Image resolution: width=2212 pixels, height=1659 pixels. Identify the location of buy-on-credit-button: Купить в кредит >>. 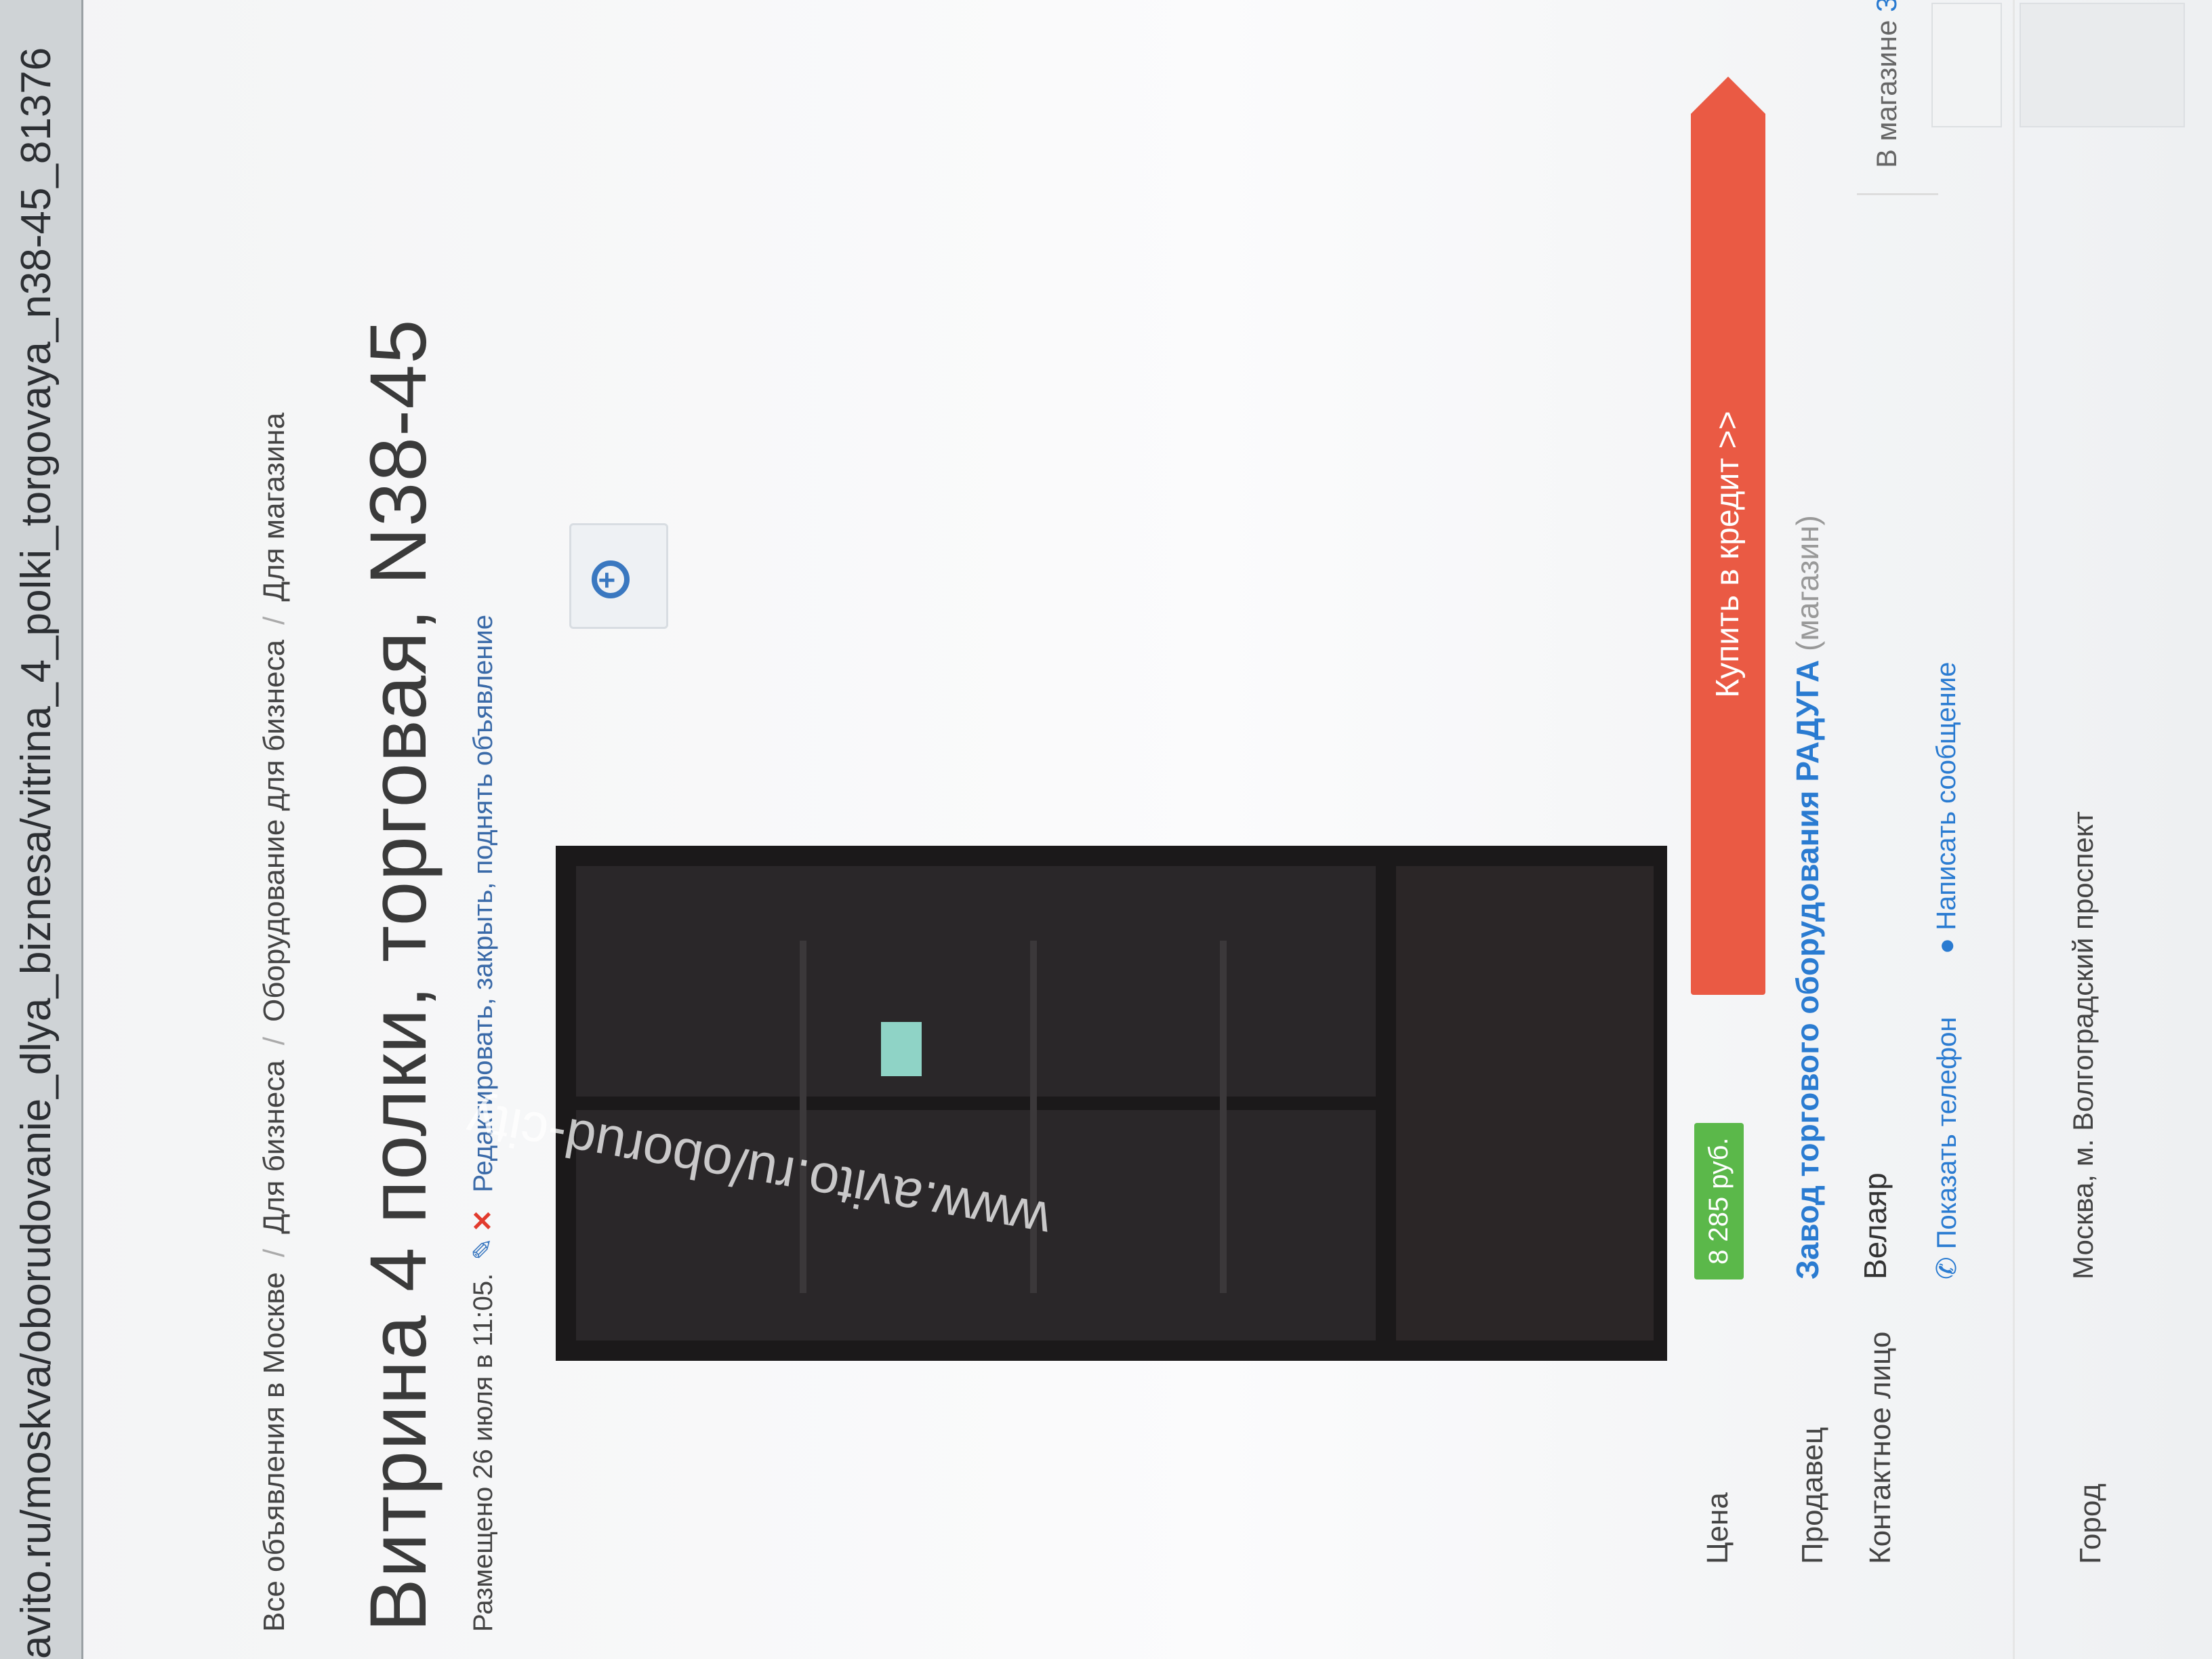
(1728, 554).